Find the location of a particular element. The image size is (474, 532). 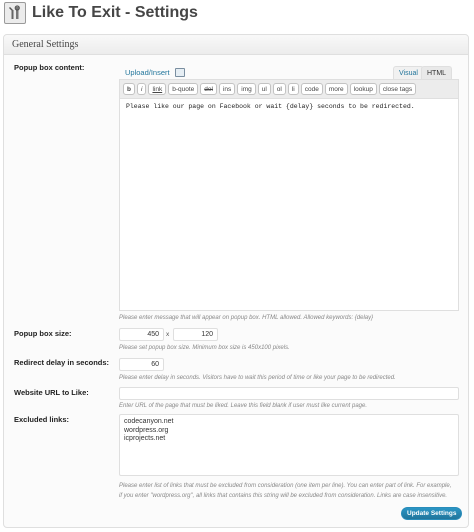

del-button: del is located at coordinates (208, 89).